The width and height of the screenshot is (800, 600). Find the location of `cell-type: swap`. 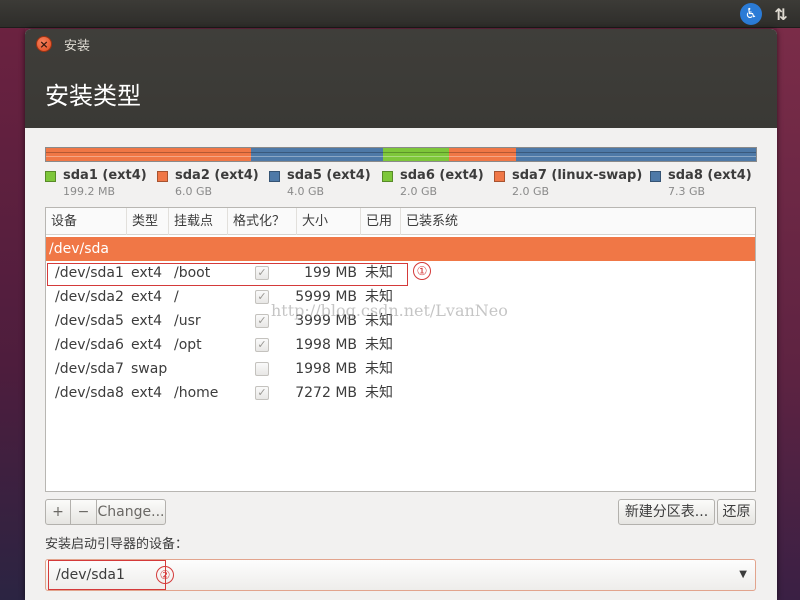

cell-type: swap is located at coordinates (149, 369).